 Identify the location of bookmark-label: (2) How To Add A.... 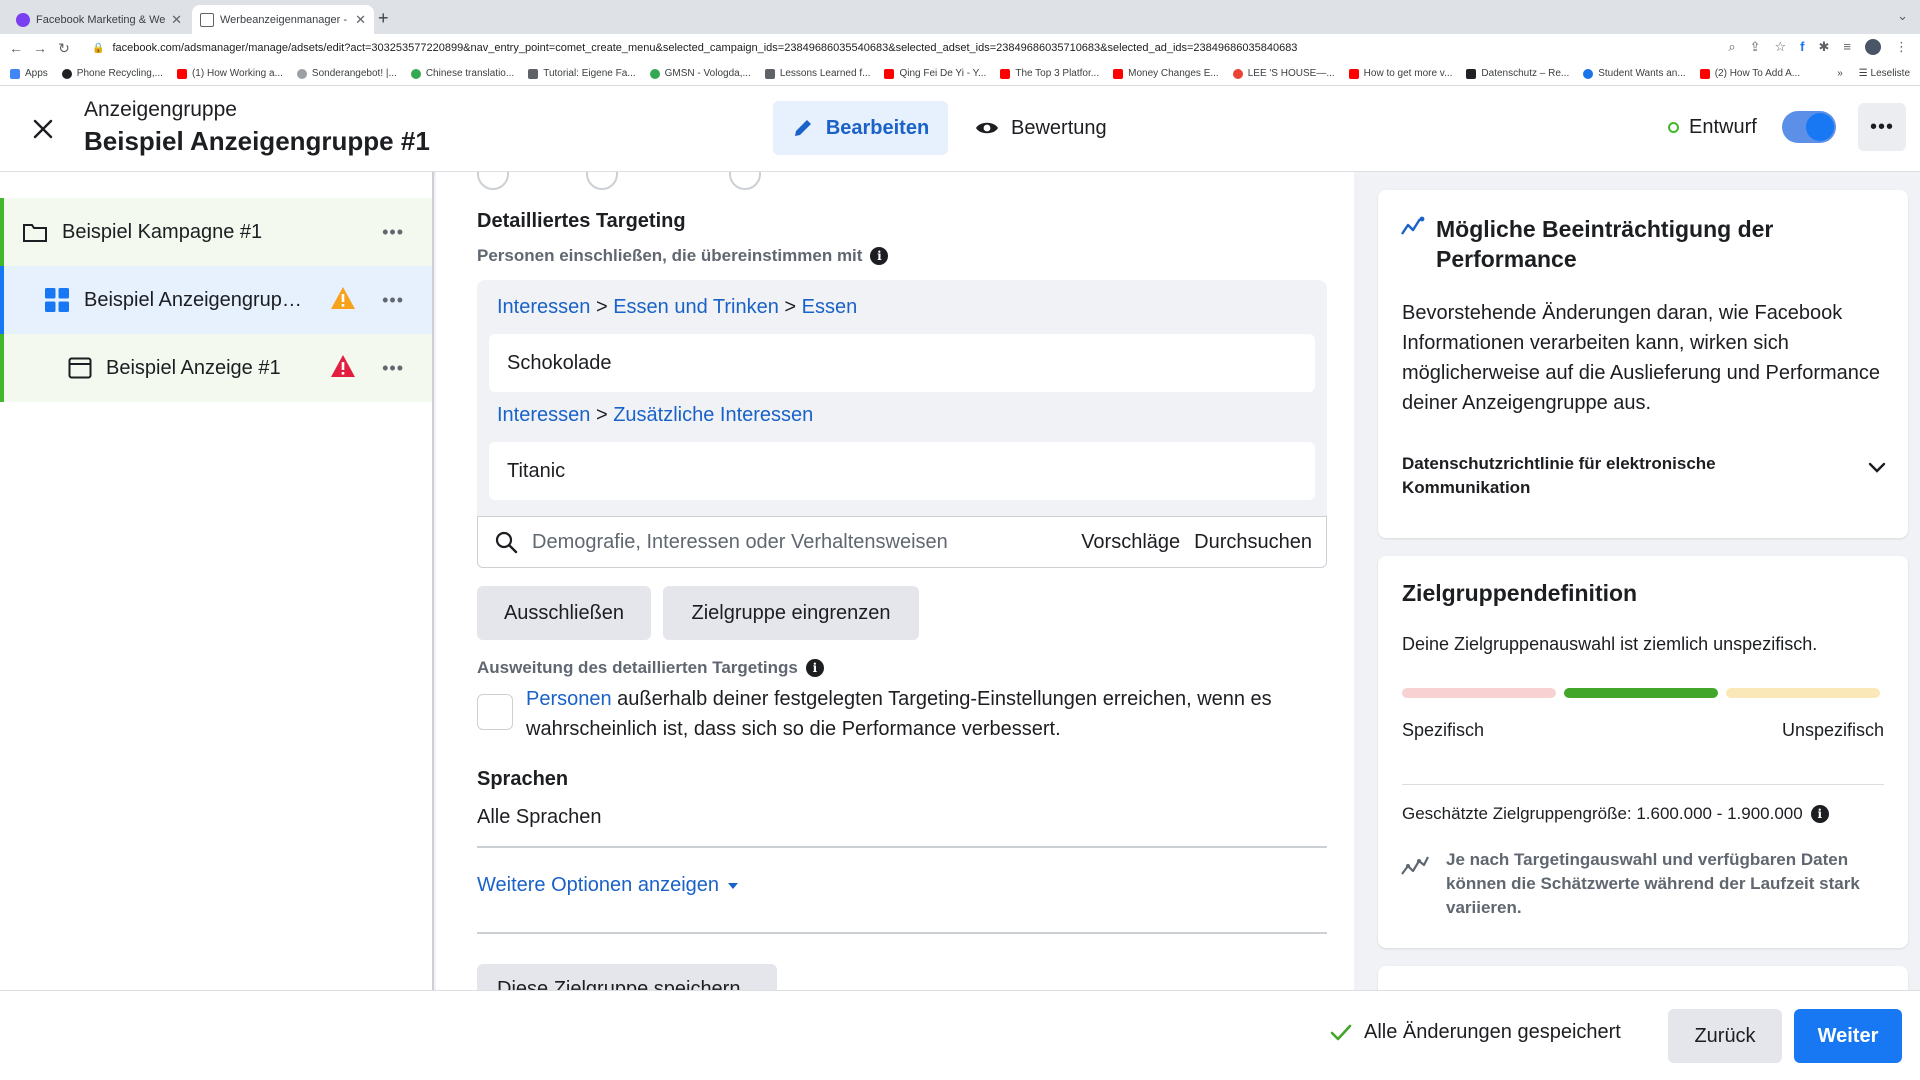
(1757, 73).